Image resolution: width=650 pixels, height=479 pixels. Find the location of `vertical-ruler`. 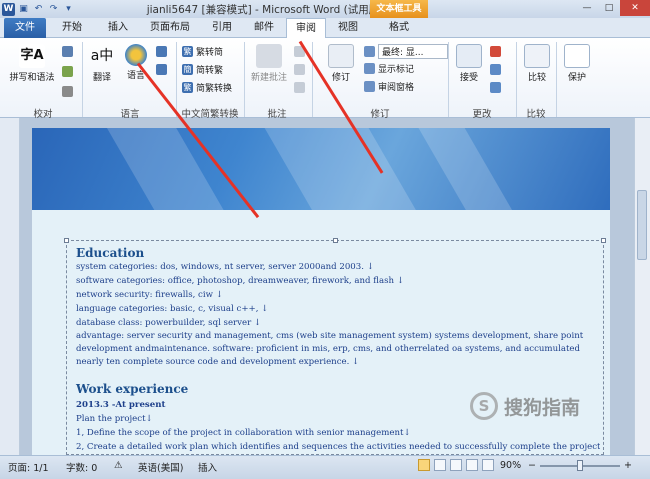

vertical-ruler is located at coordinates (10, 286).